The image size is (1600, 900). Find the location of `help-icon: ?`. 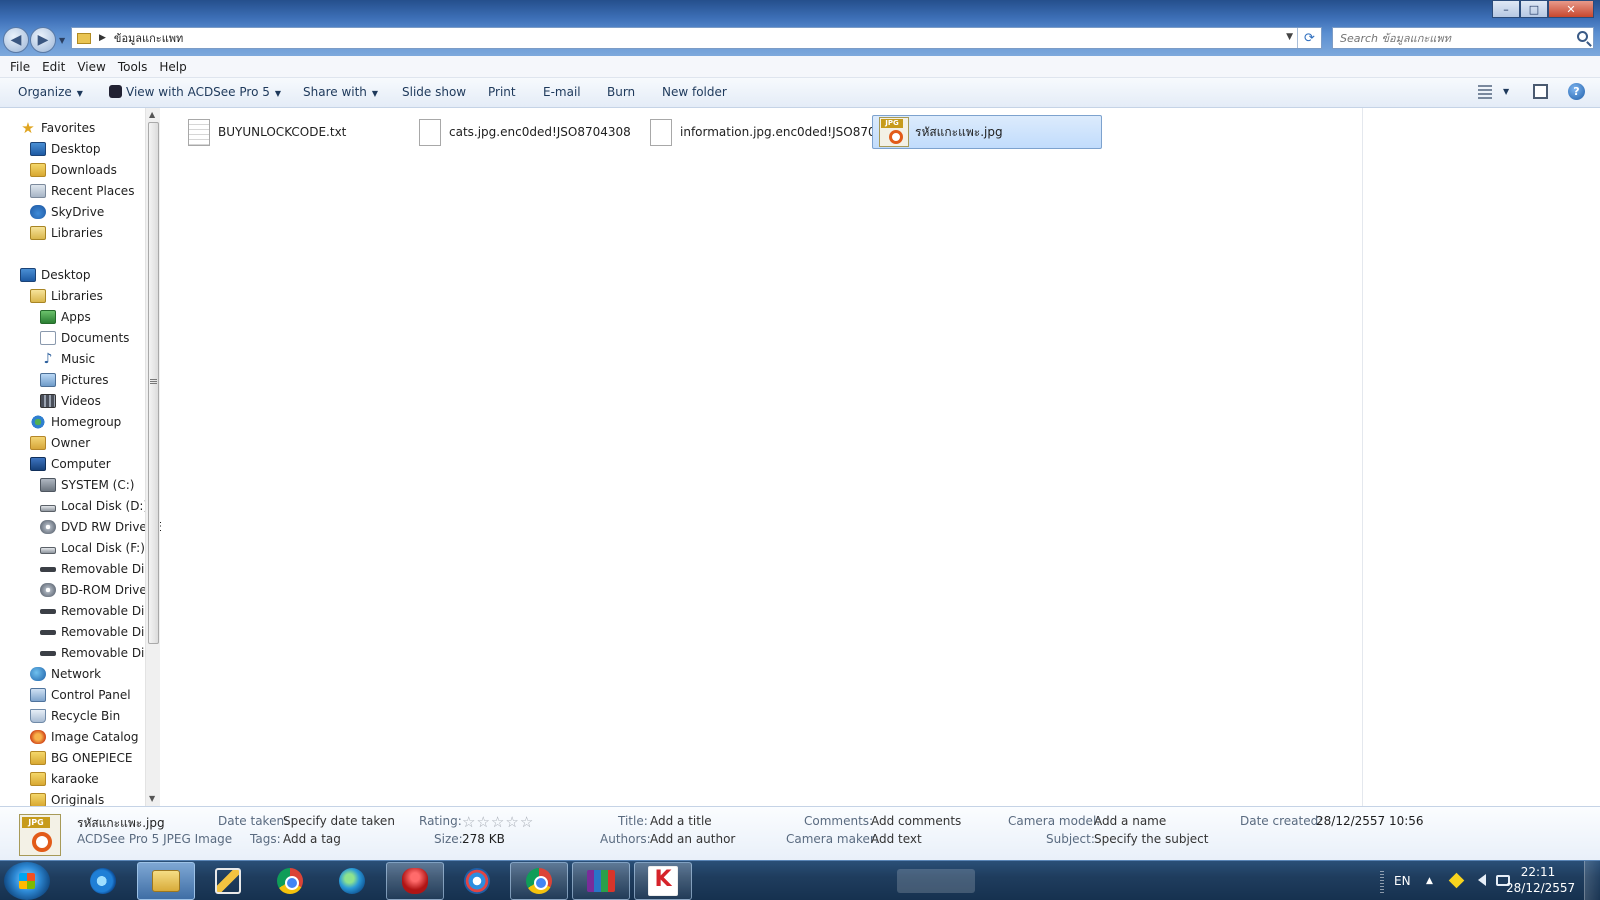

help-icon: ? is located at coordinates (1576, 91).